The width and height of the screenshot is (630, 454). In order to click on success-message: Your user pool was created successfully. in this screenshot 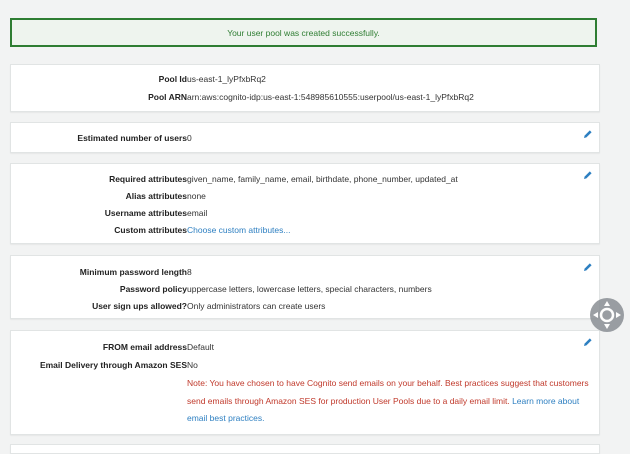, I will do `click(303, 32)`.